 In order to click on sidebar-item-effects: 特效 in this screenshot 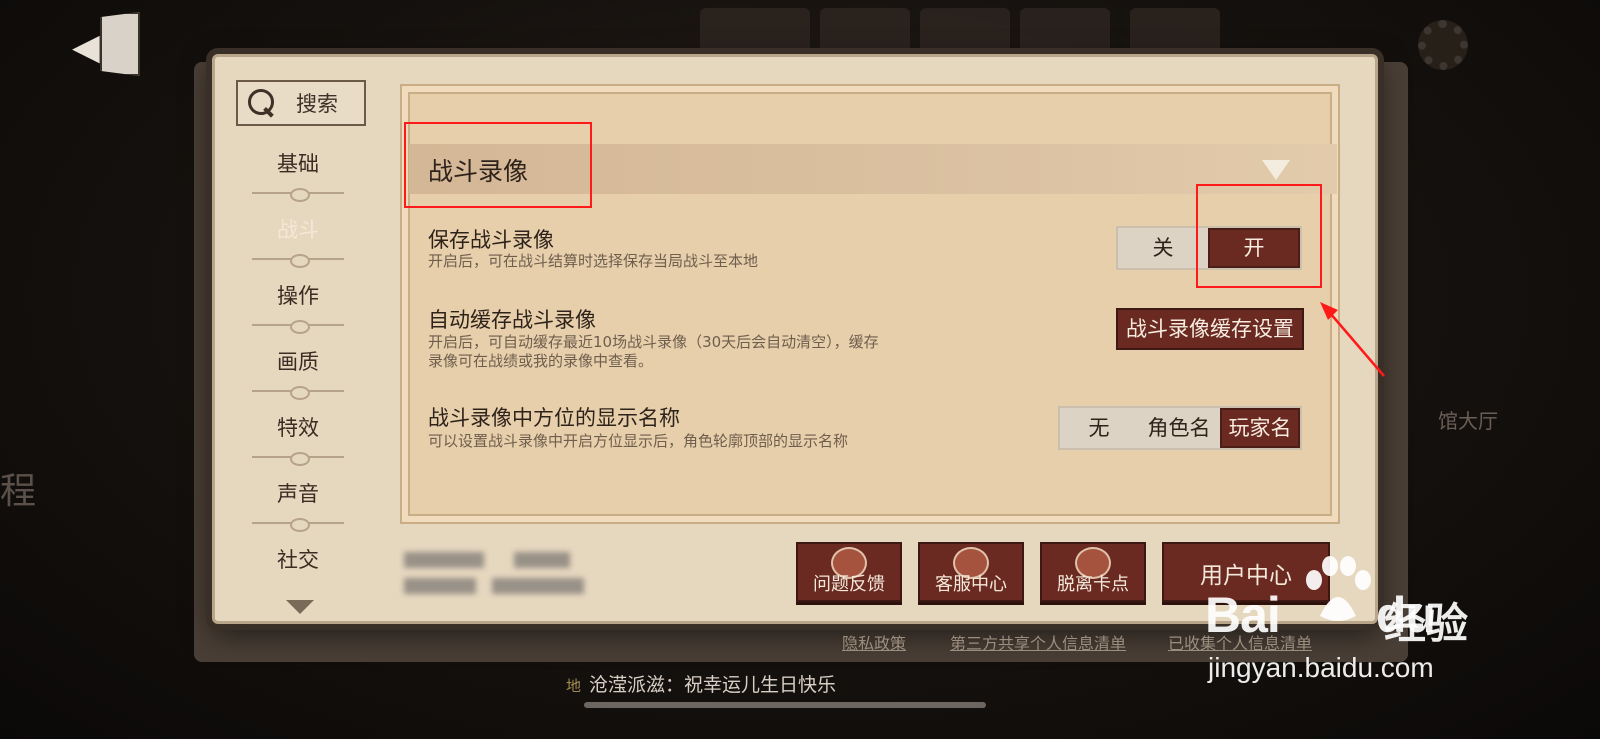, I will do `click(298, 437)`.